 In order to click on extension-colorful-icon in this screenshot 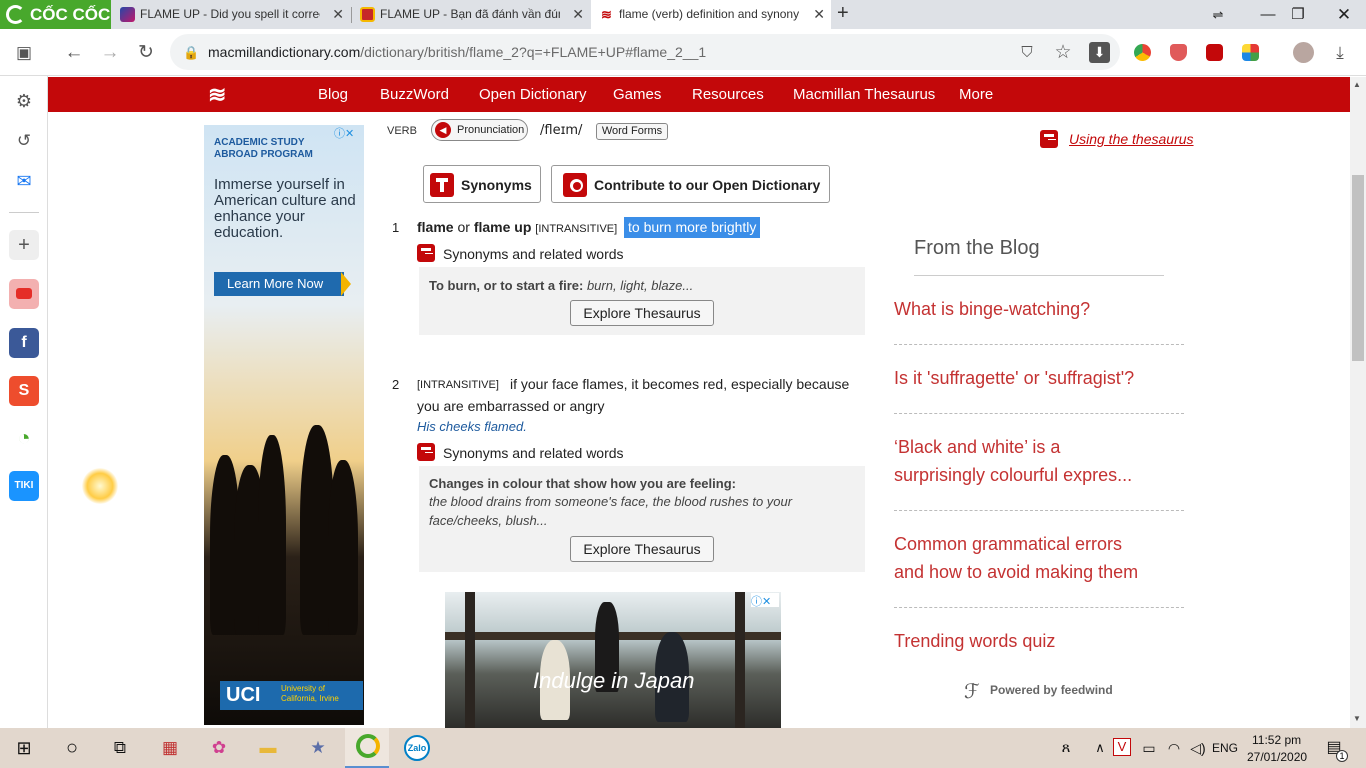, I will do `click(1250, 52)`.